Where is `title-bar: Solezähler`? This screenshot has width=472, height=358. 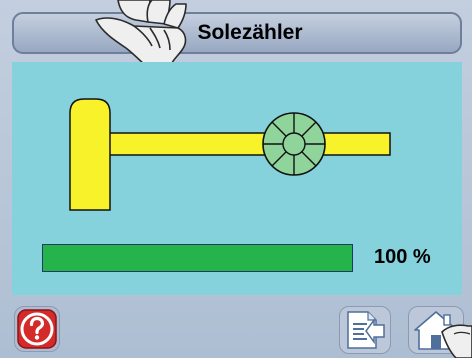
title-bar: Solezähler is located at coordinates (237, 33).